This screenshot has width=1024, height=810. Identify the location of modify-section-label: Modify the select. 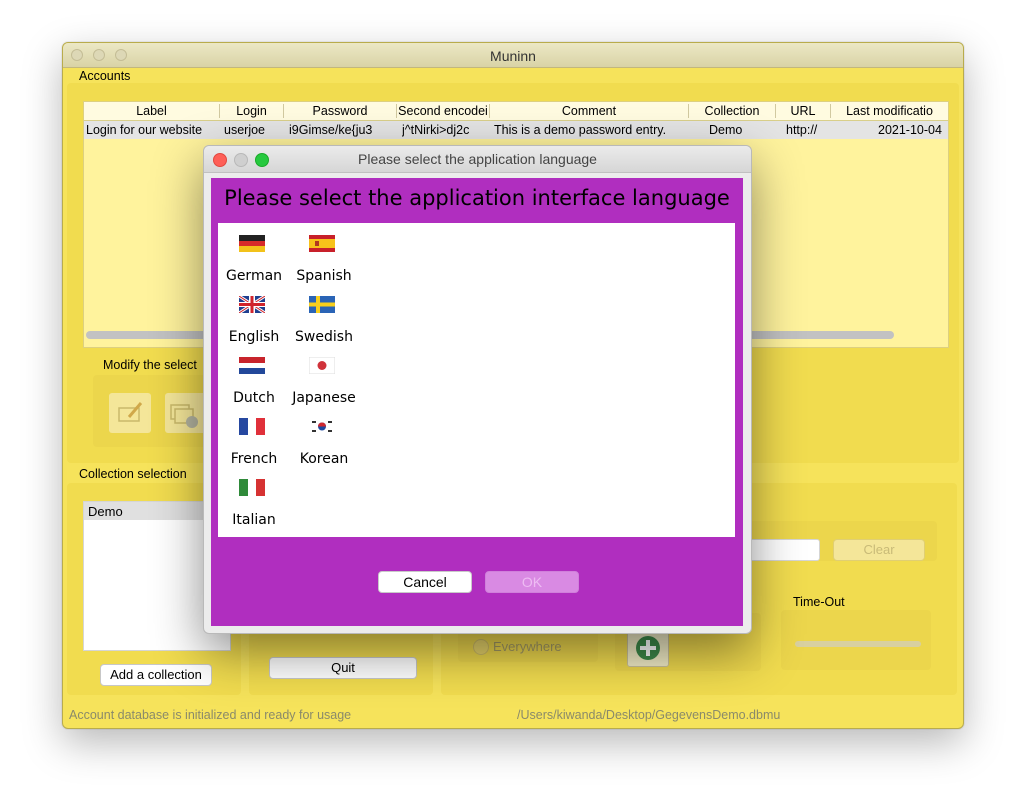
(150, 365).